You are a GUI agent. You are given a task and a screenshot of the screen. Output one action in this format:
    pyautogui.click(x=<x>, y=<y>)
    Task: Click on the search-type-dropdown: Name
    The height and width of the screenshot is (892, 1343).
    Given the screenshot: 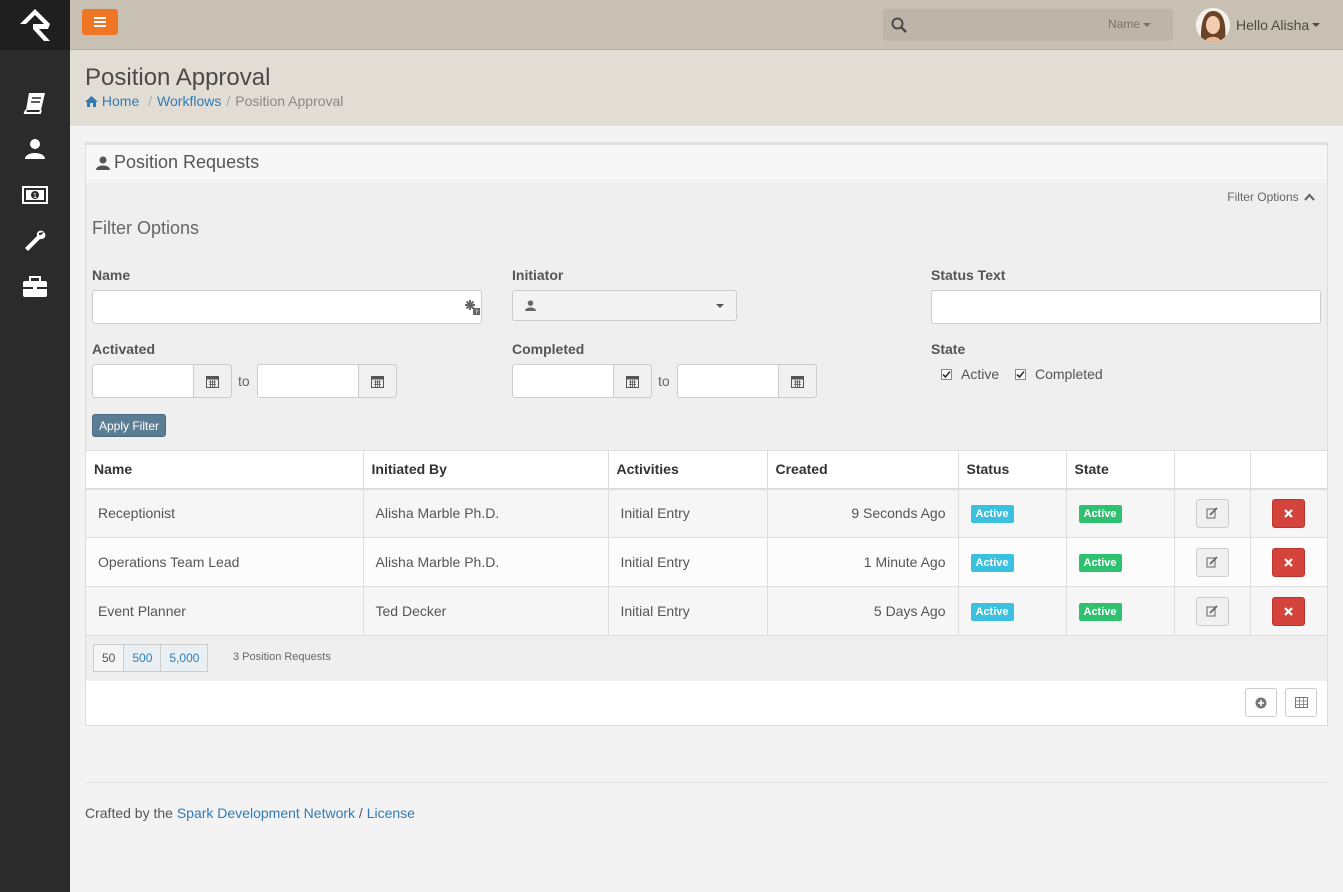 What is the action you would take?
    pyautogui.click(x=1129, y=24)
    